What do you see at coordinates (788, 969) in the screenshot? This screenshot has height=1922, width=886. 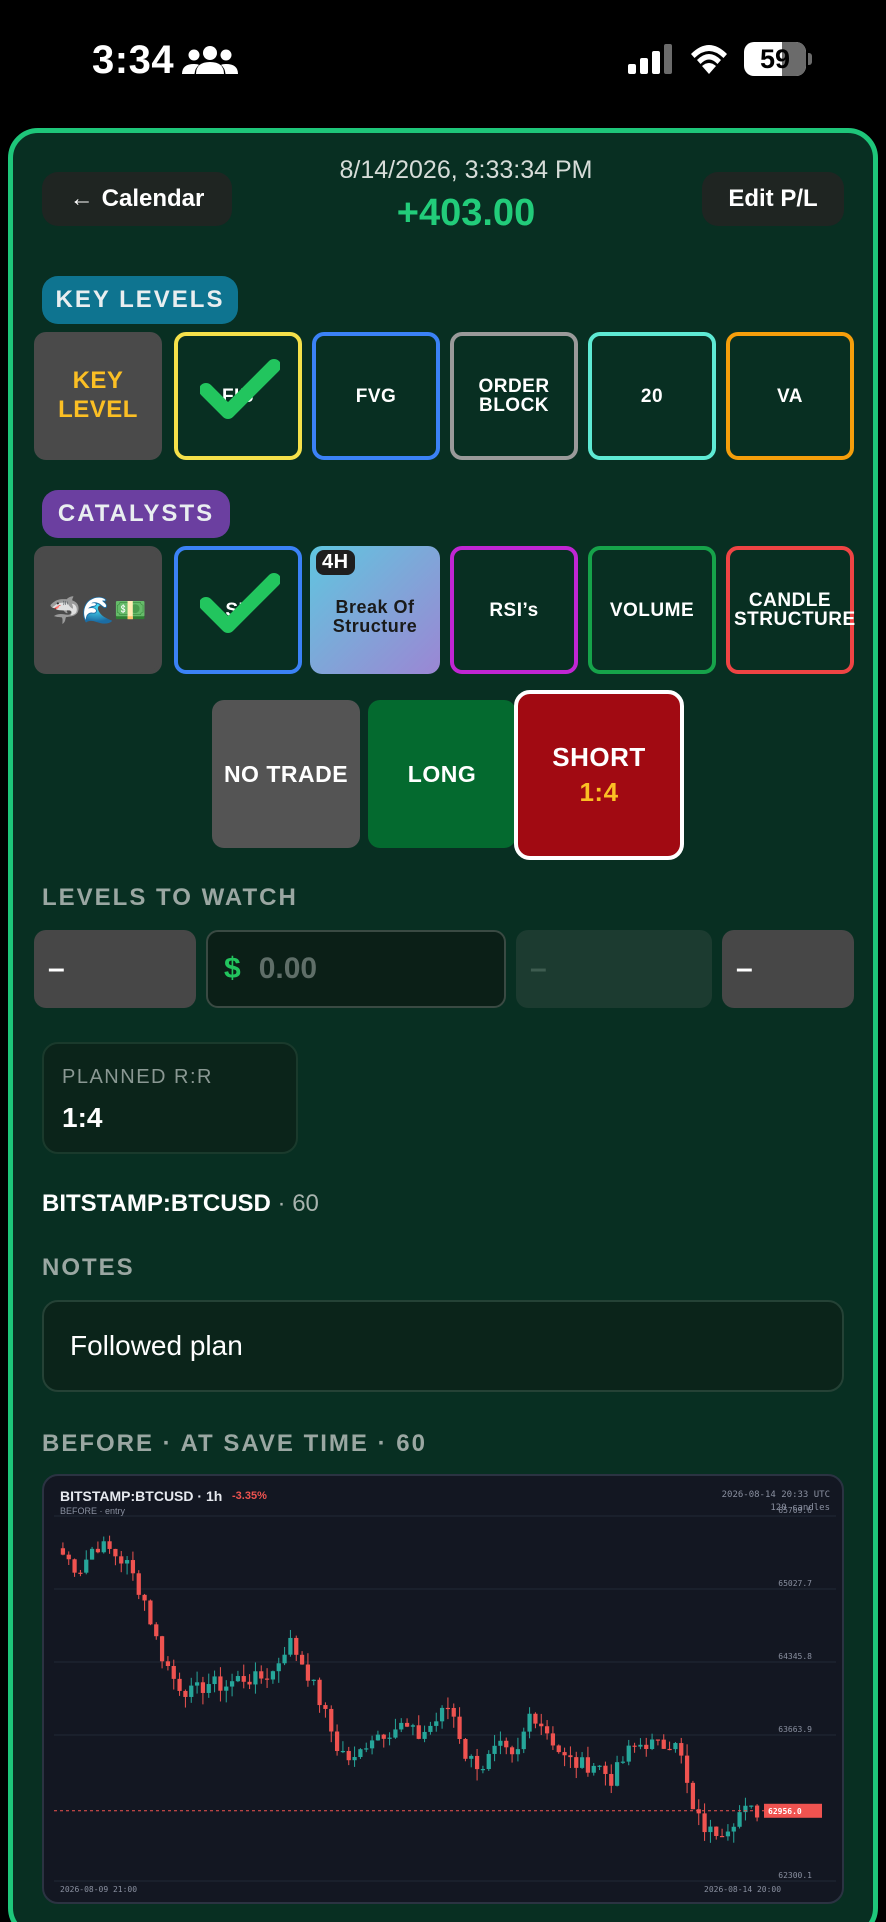 I see `level-field-4: –` at bounding box center [788, 969].